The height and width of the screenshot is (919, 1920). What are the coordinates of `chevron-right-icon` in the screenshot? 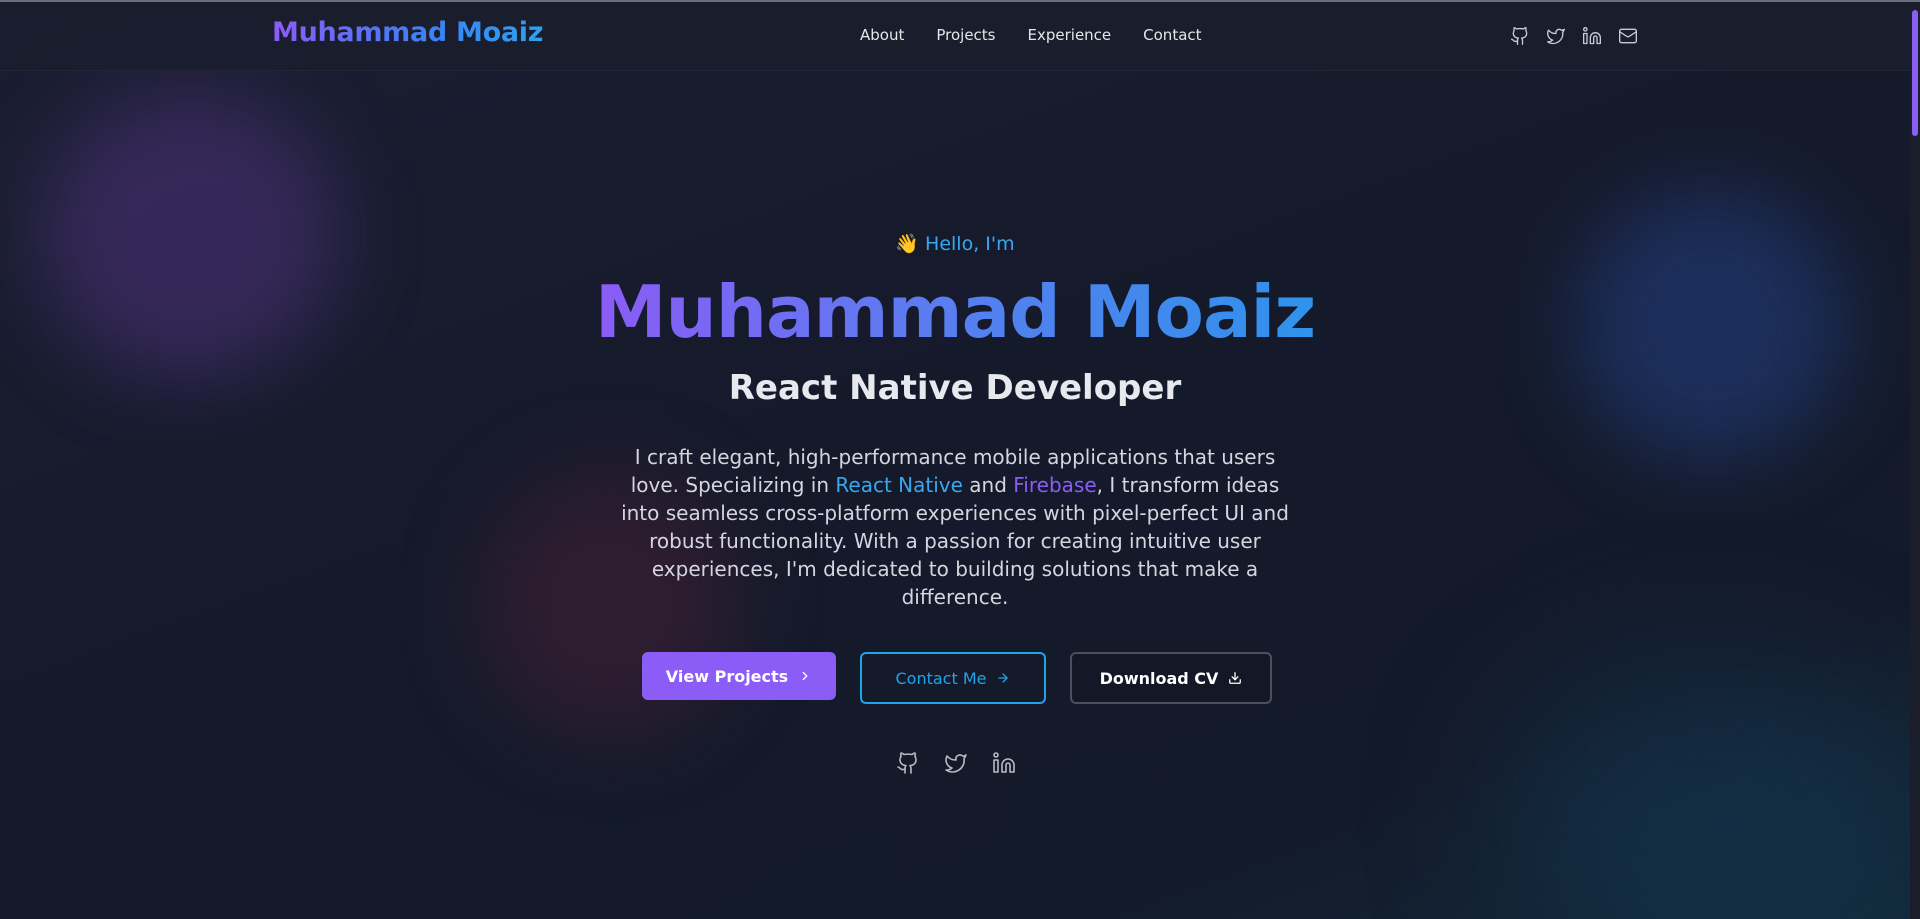 It's located at (805, 676).